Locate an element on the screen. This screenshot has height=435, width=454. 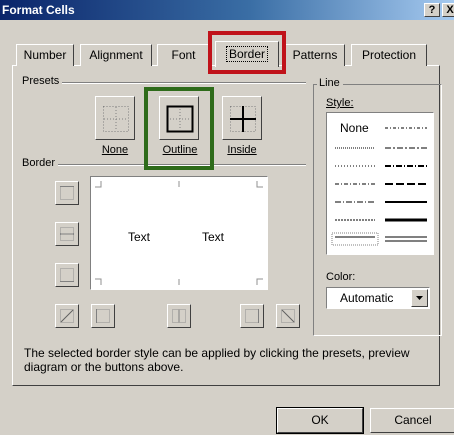
border-inside-vertical-icon is located at coordinates (179, 316).